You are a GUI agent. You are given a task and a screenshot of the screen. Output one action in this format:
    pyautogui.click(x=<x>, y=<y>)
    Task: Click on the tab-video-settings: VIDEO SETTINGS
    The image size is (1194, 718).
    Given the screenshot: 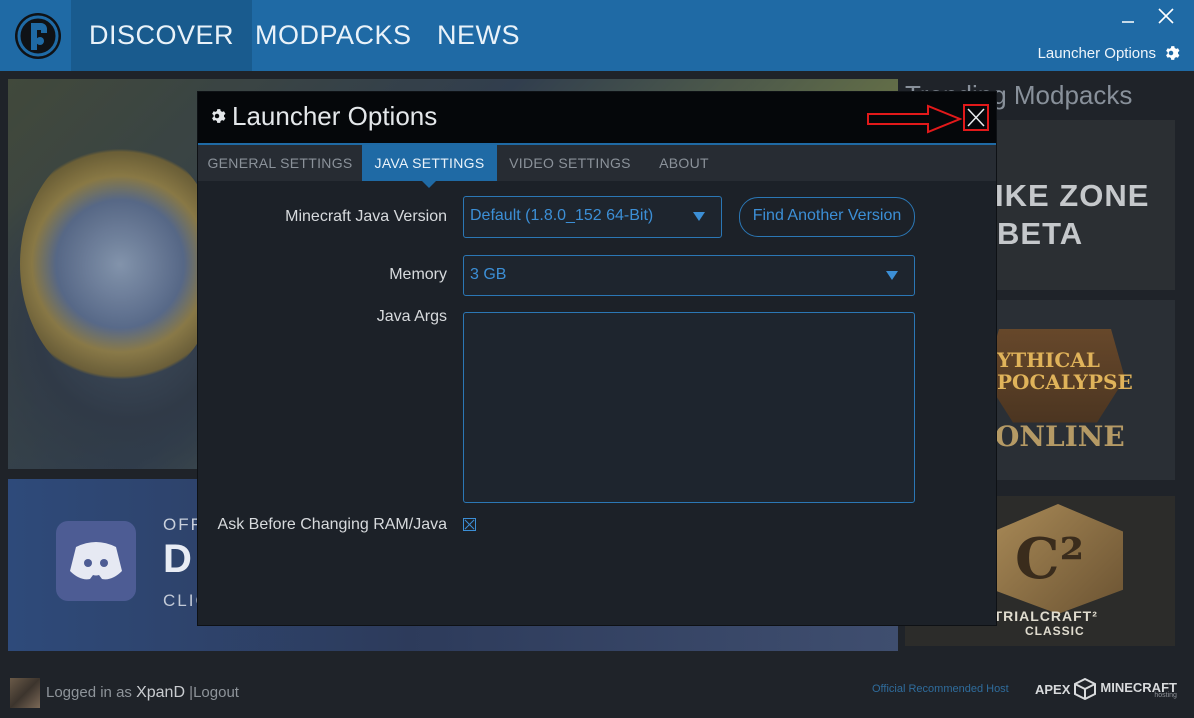 What is the action you would take?
    pyautogui.click(x=570, y=163)
    